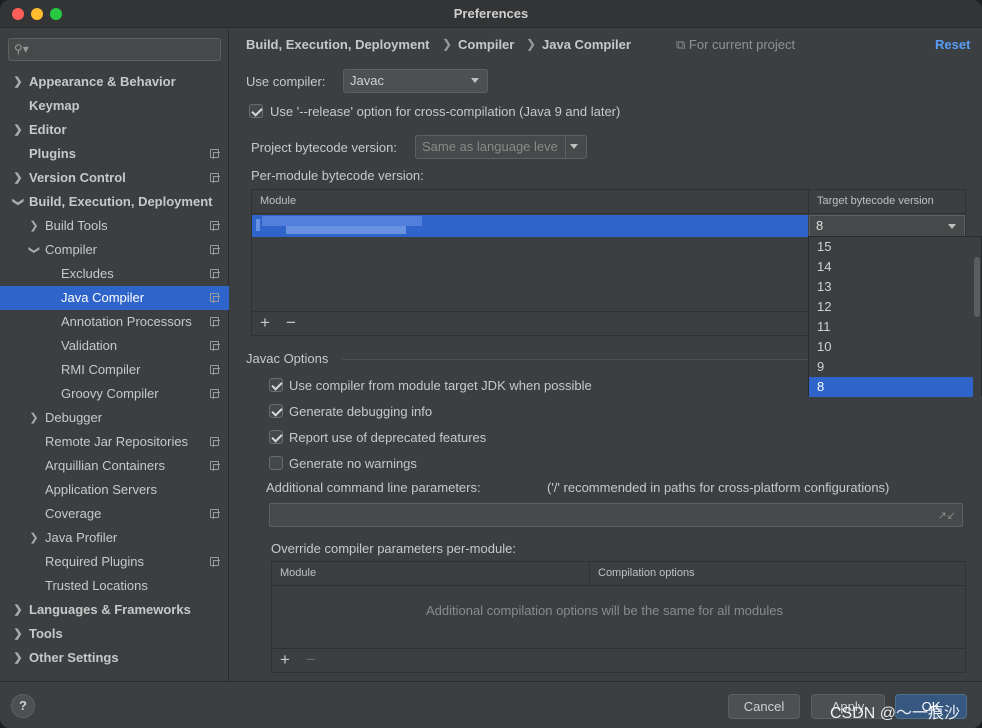 This screenshot has width=982, height=728. What do you see at coordinates (373, 487) in the screenshot?
I see `cmdline-params-label: Additional command line parameters:` at bounding box center [373, 487].